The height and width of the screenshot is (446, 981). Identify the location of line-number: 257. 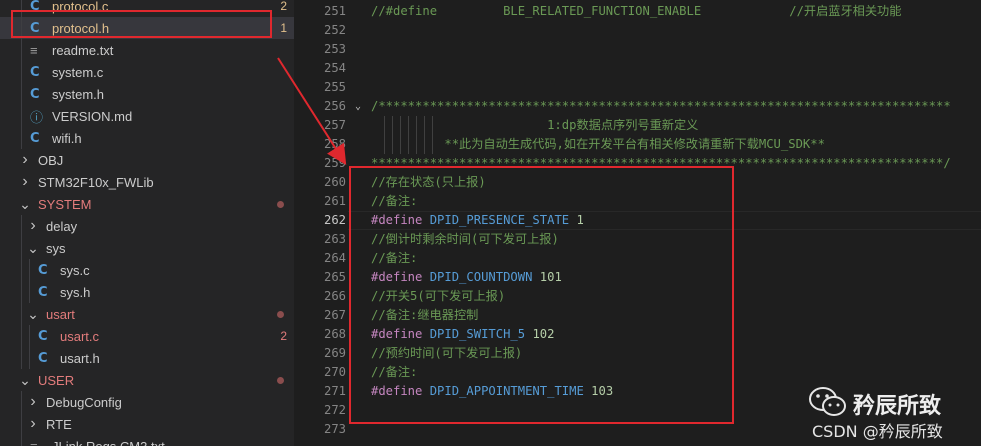
(334, 125).